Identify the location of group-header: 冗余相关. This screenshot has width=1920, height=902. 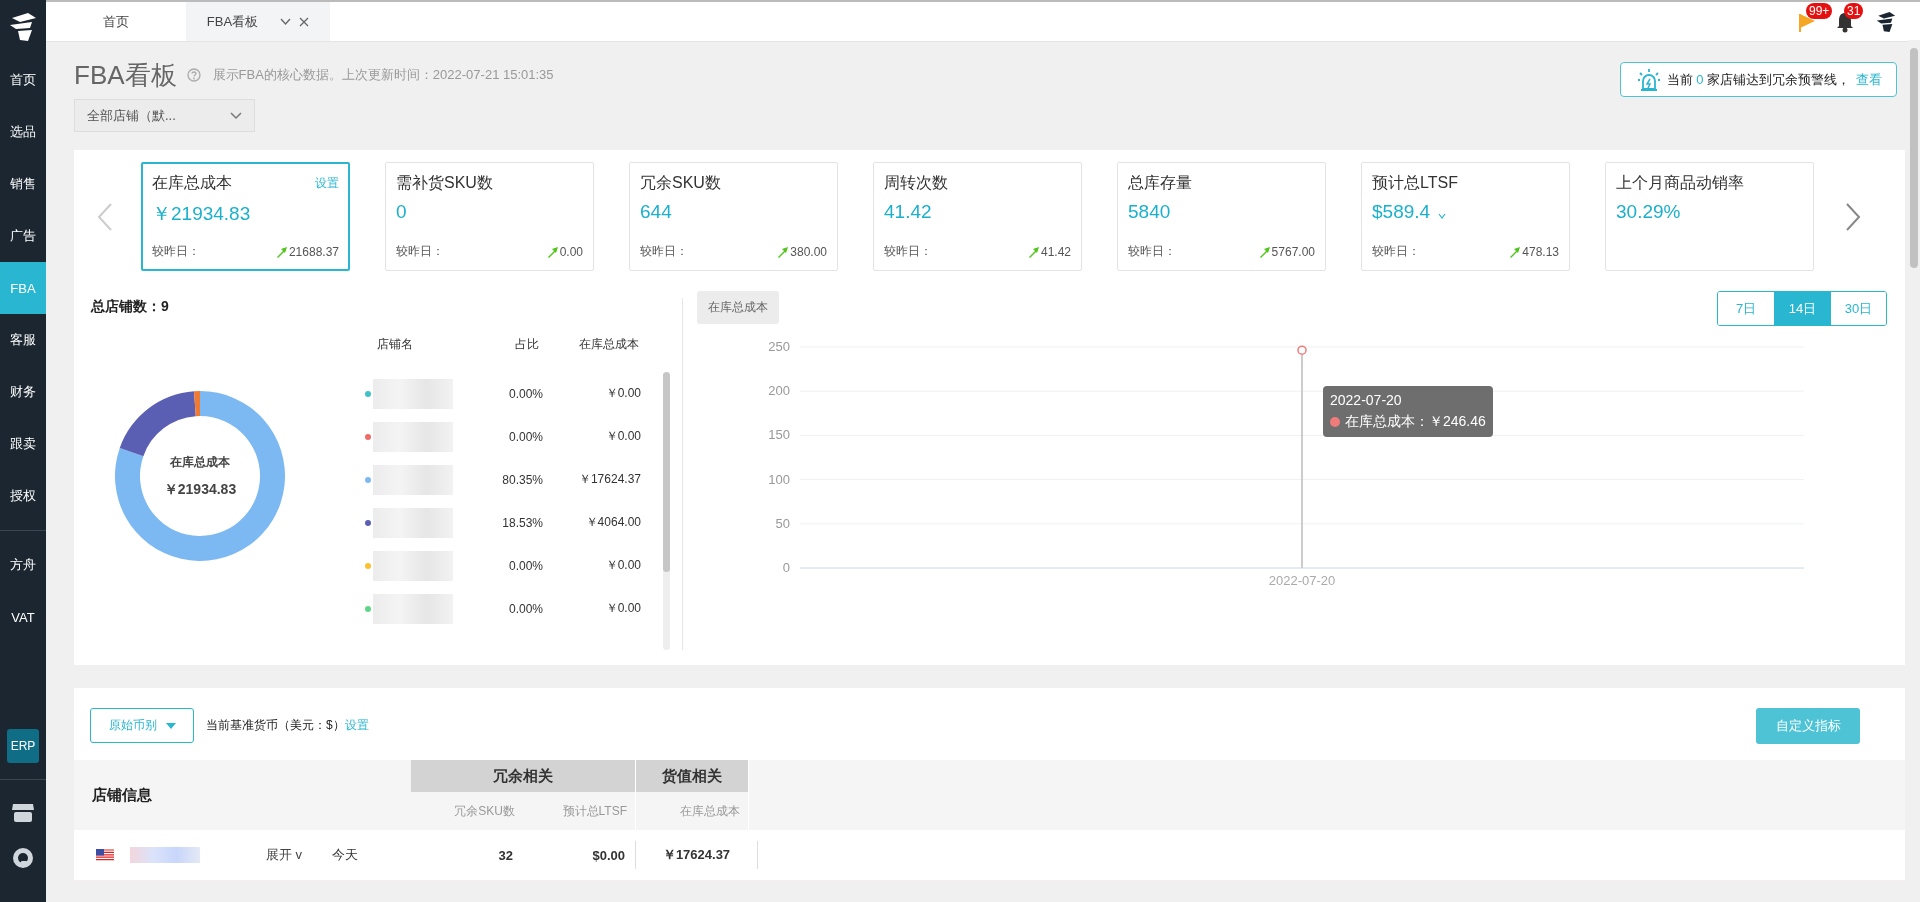
(523, 776).